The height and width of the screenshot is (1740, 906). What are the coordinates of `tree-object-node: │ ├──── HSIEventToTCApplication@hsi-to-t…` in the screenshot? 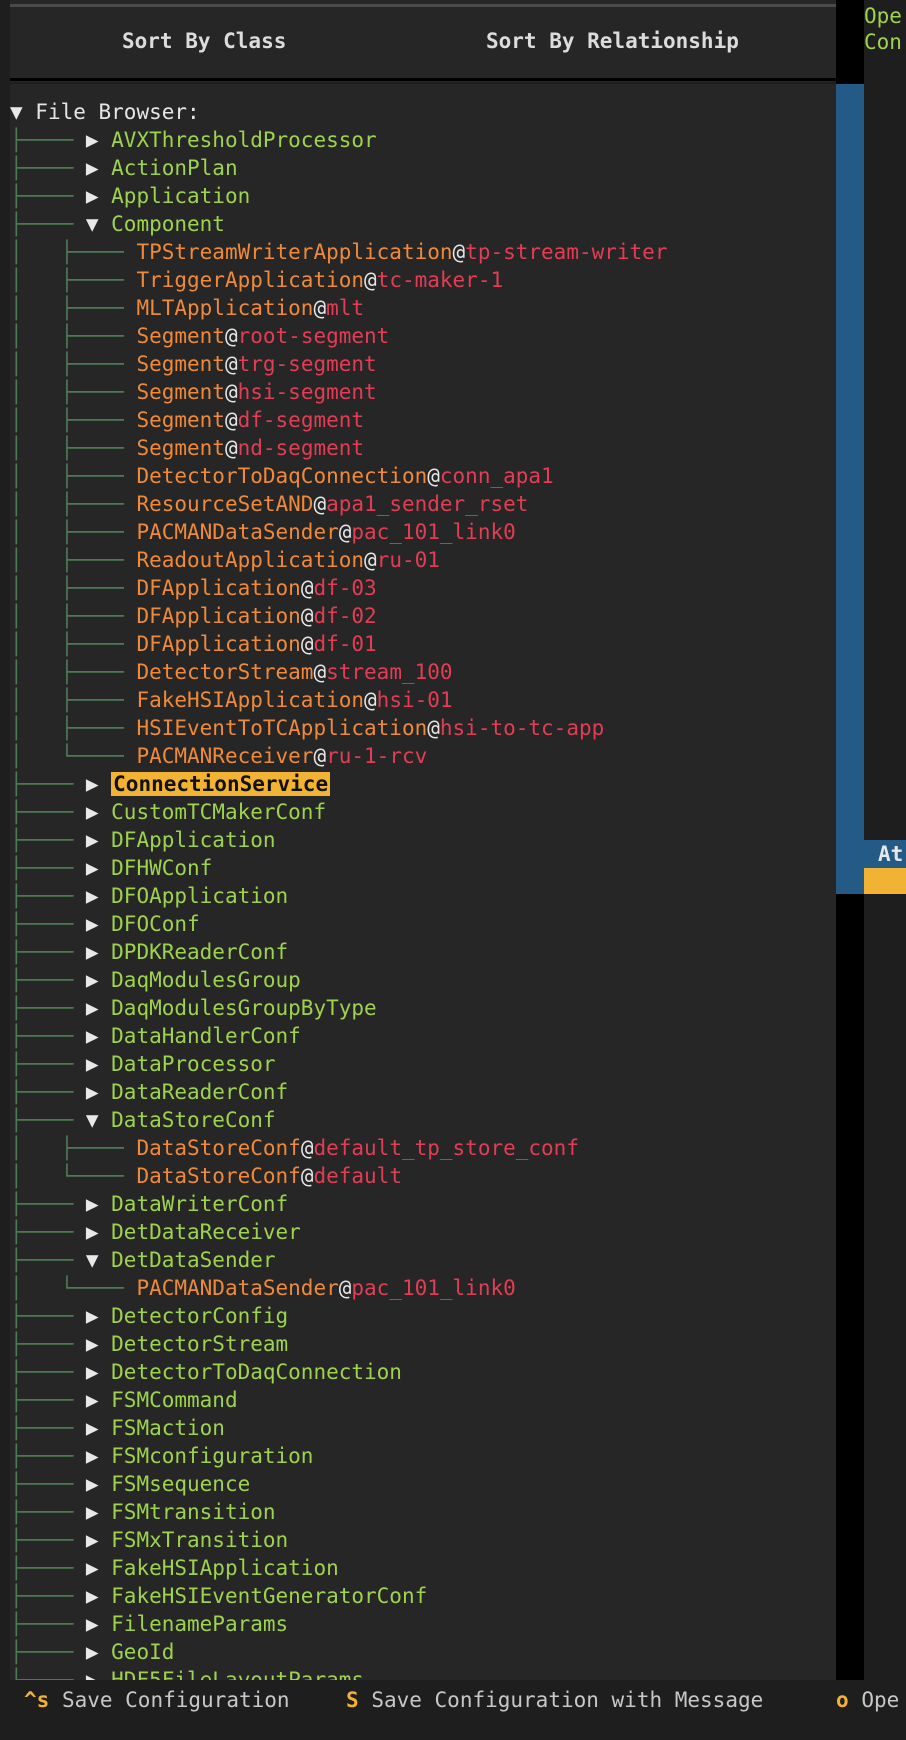 It's located at (307, 728).